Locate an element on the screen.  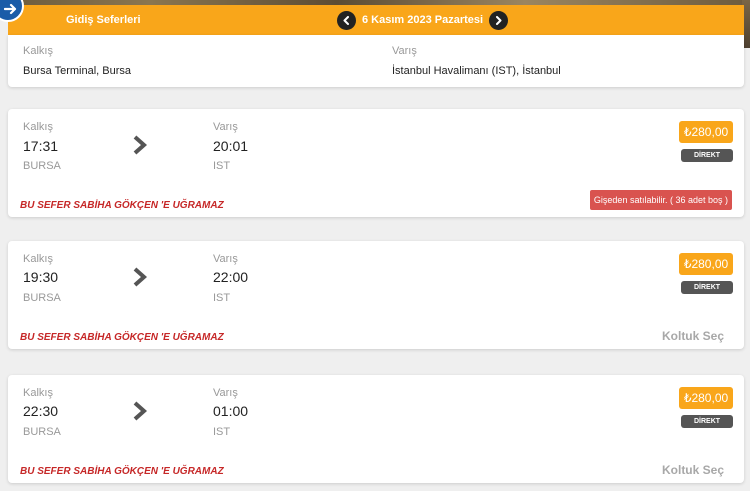
arrival-time: 22:00 is located at coordinates (231, 277).